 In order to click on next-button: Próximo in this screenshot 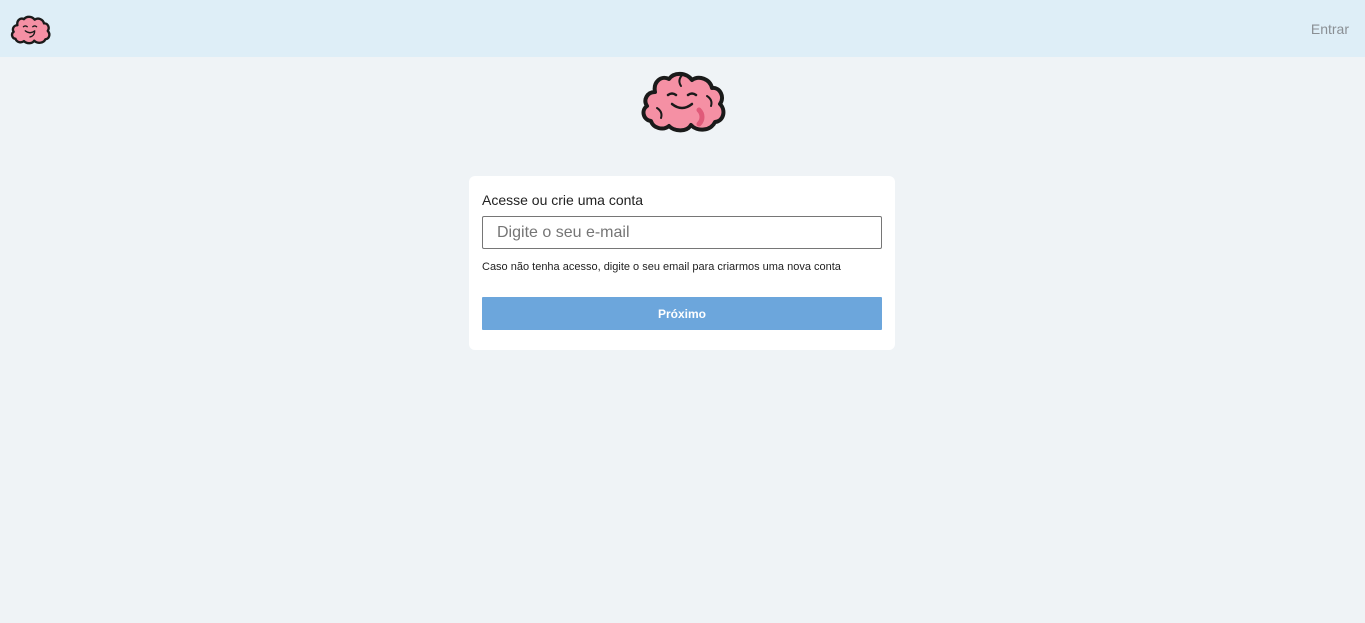, I will do `click(682, 313)`.